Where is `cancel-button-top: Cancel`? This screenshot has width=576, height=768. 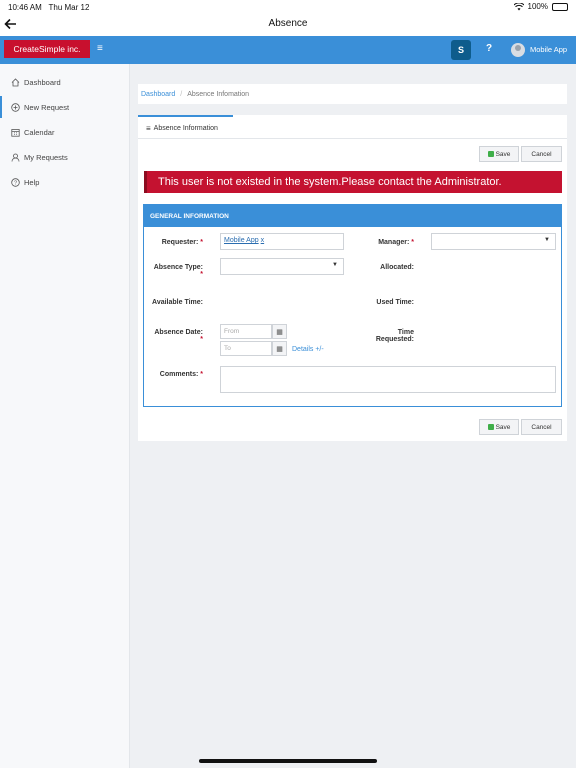 cancel-button-top: Cancel is located at coordinates (541, 154).